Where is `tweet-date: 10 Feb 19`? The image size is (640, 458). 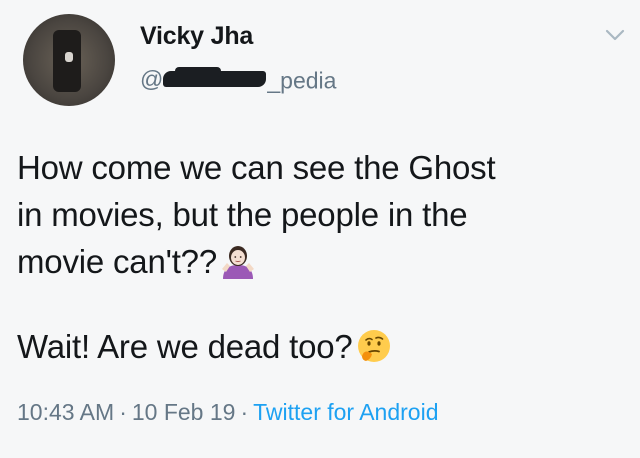 tweet-date: 10 Feb 19 is located at coordinates (184, 412).